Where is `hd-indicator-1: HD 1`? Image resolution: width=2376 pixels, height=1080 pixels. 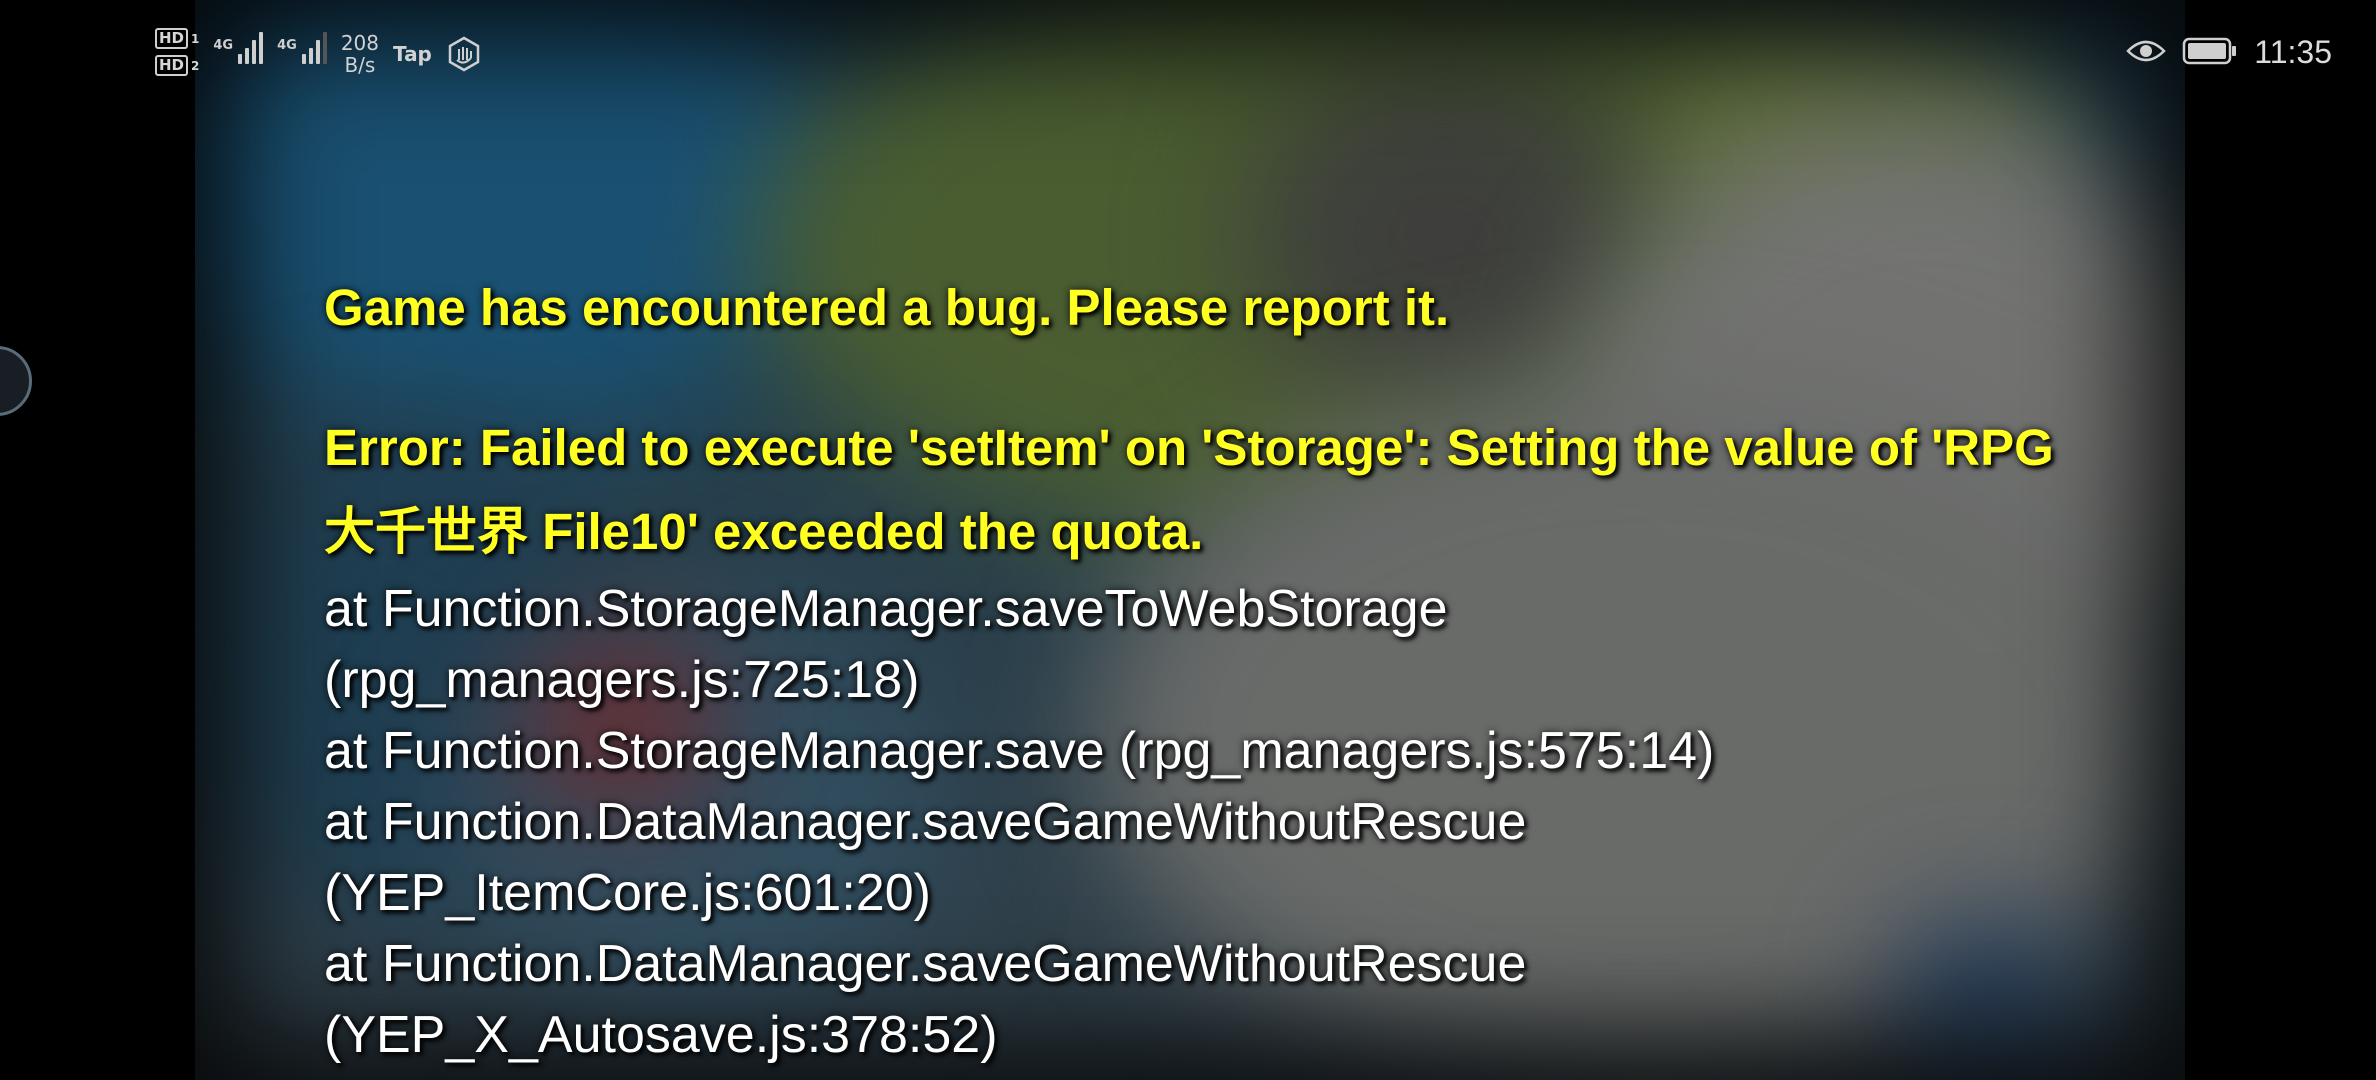 hd-indicator-1: HD 1 is located at coordinates (177, 38).